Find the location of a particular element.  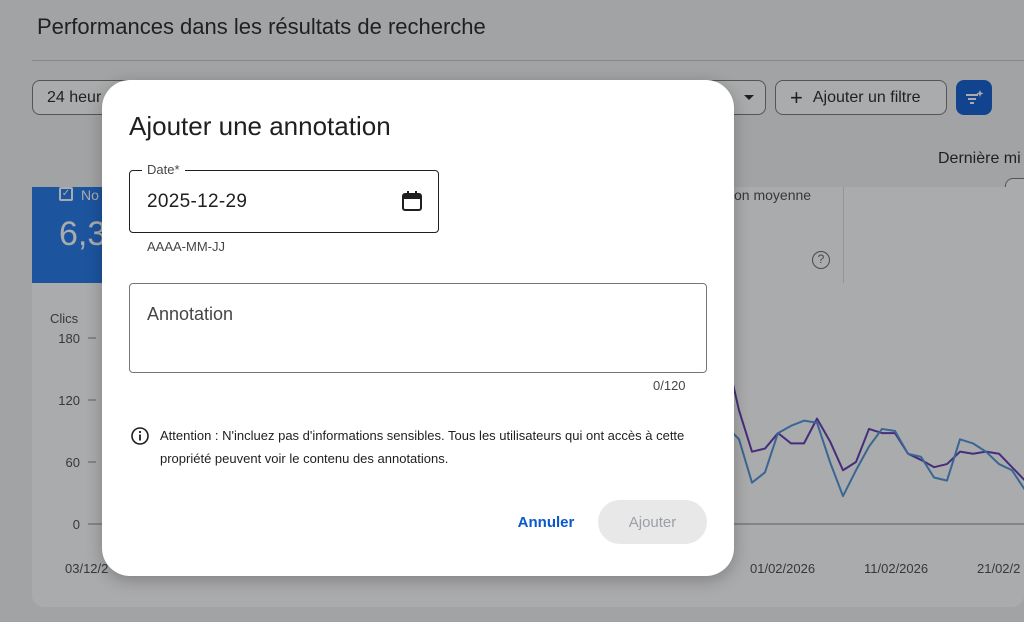

date-field-label: Date* is located at coordinates (163, 169).